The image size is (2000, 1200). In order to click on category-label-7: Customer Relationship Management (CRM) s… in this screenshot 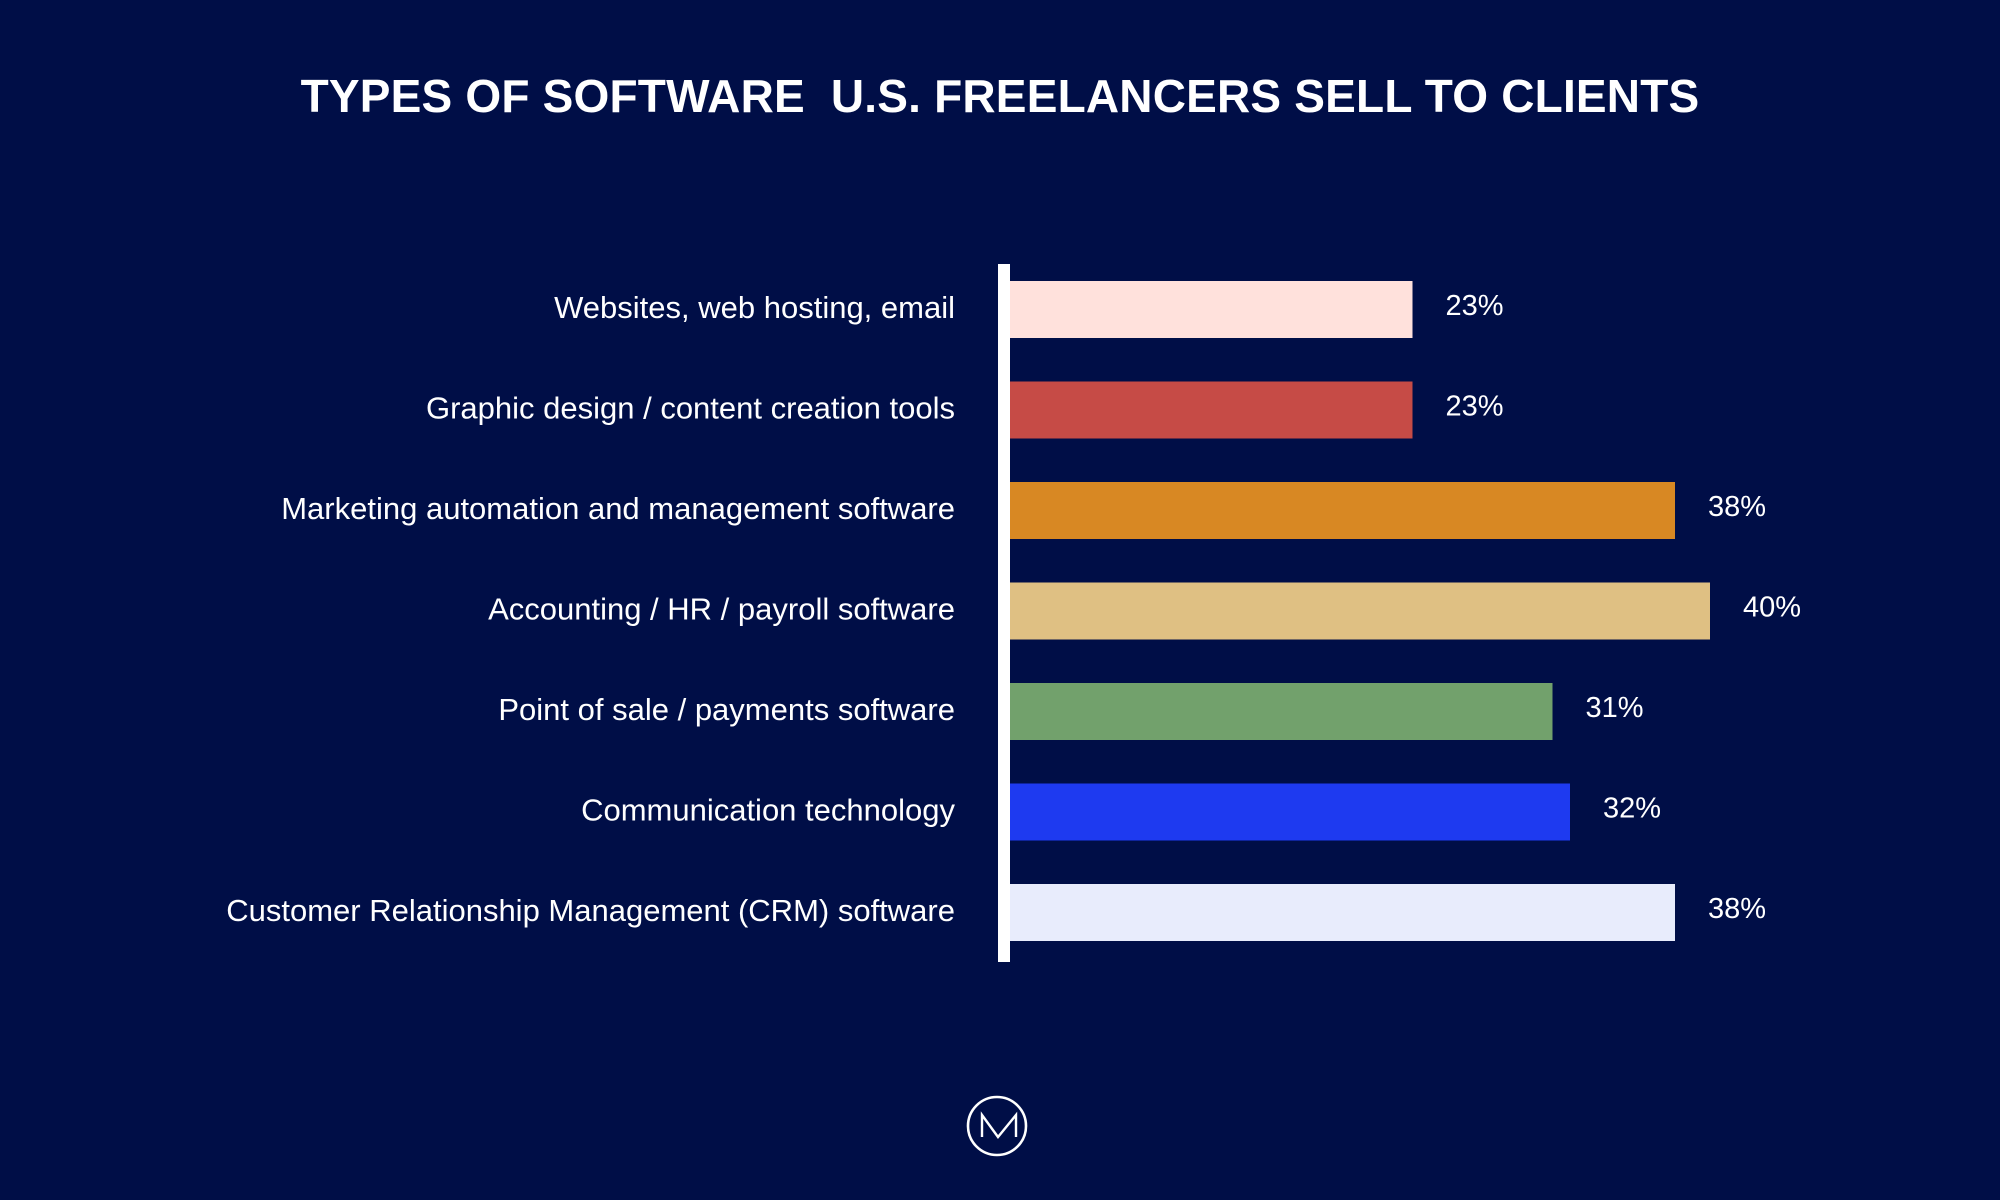, I will do `click(590, 910)`.